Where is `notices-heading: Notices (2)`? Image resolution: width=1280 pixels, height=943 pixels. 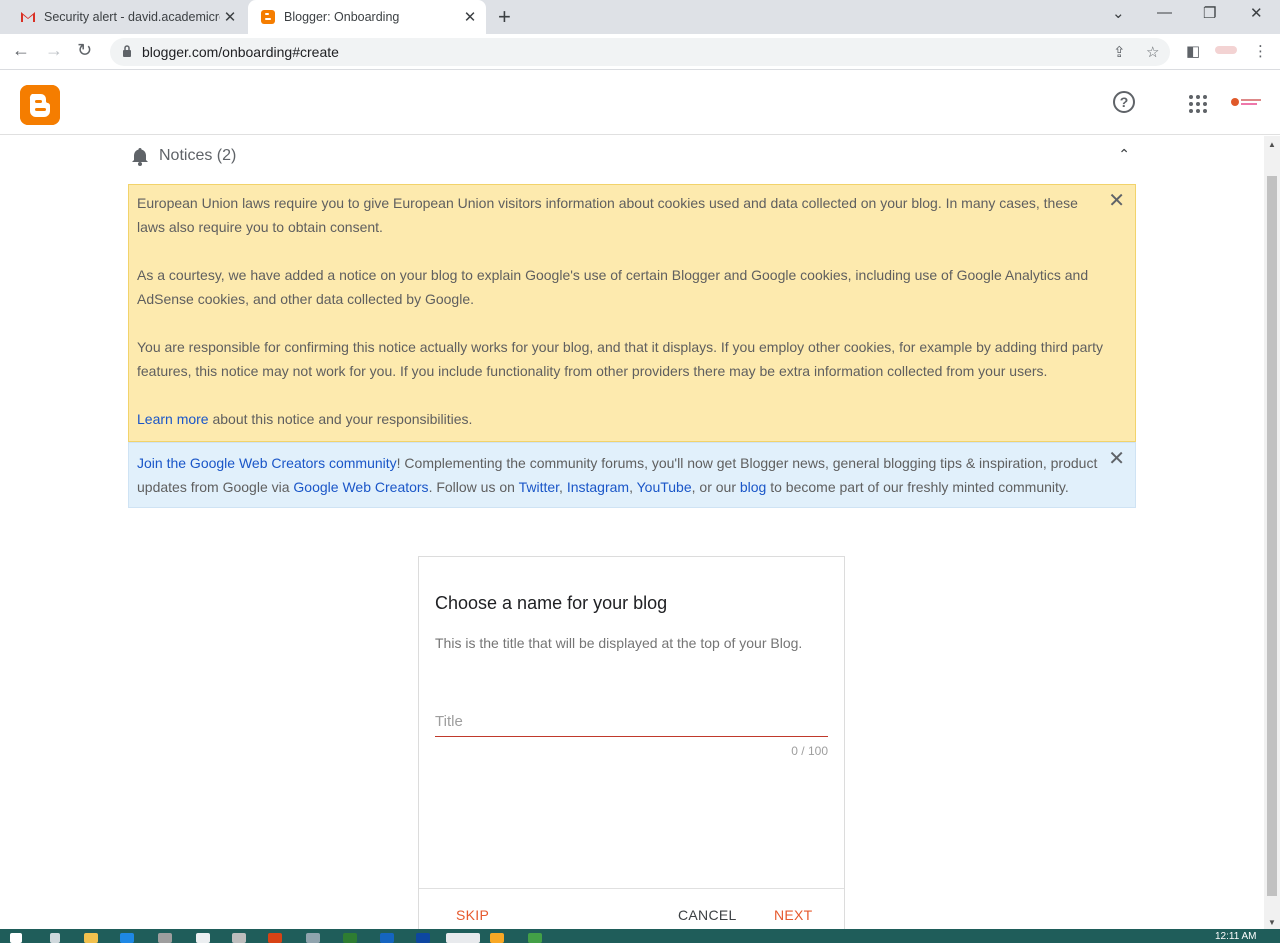 notices-heading: Notices (2) is located at coordinates (198, 155).